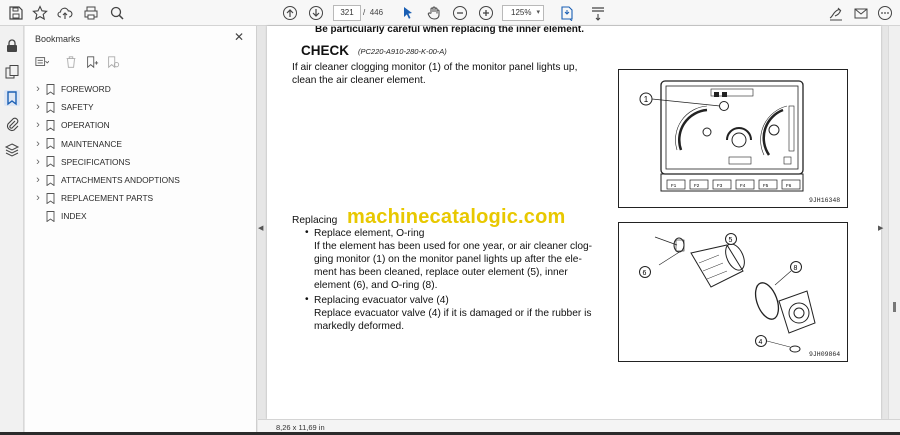 This screenshot has height=435, width=900. Describe the element at coordinates (260, 228) in the screenshot. I see `collapse-panel-arrow: ◀` at that location.